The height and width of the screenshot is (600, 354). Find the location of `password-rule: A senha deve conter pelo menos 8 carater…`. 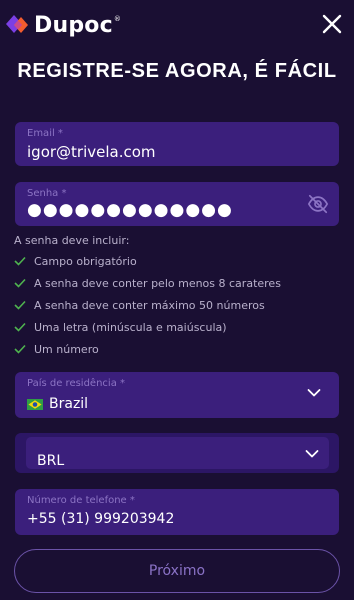

password-rule: A senha deve conter pelo menos 8 carater… is located at coordinates (147, 283).